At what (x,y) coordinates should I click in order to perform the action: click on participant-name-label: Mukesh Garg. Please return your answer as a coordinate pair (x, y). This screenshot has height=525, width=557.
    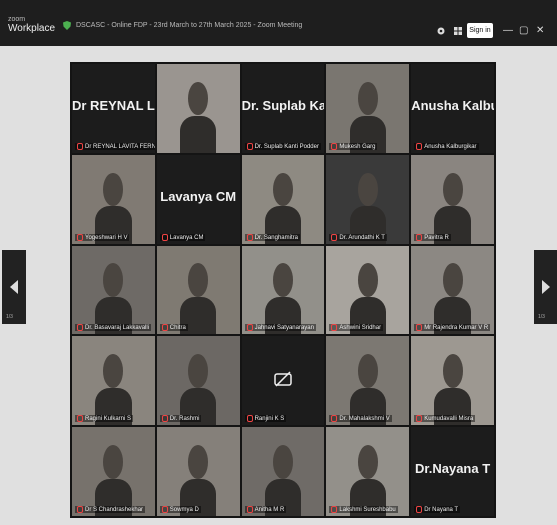
    Looking at the image, I should click on (353, 146).